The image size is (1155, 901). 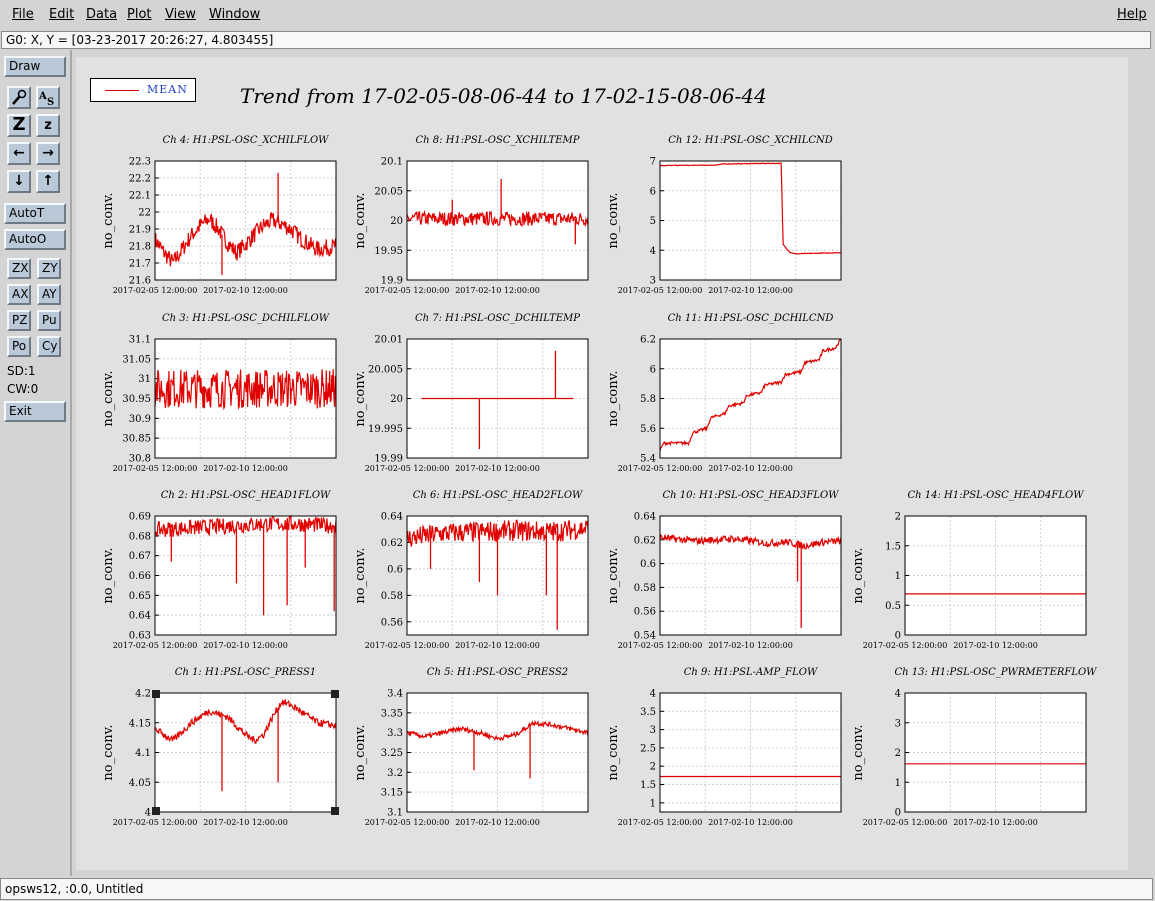 What do you see at coordinates (648, 459) in the screenshot?
I see `y-tick-label: 5.4` at bounding box center [648, 459].